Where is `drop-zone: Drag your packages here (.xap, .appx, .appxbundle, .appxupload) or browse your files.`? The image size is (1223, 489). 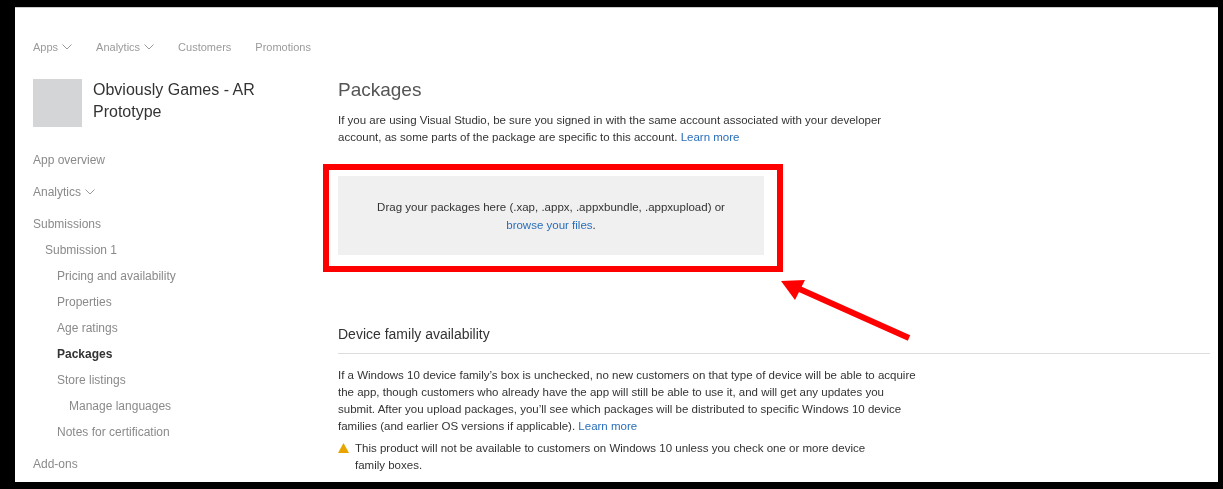 drop-zone: Drag your packages here (.xap, .appx, .appxbundle, .appxupload) or browse your files. is located at coordinates (551, 215).